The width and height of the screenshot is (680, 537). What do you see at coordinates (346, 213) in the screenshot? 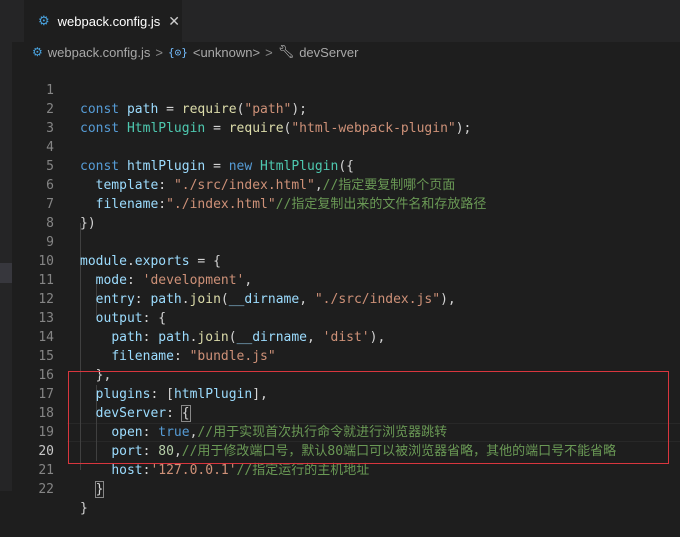
I see `code-line: 8` at bounding box center [346, 213].